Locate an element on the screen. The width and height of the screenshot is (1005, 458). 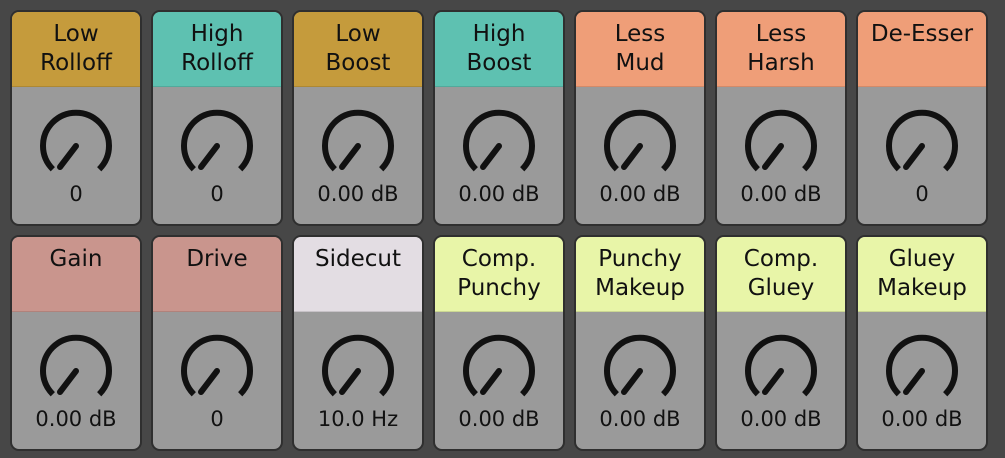
macro-label-less-mud: Less Mud is located at coordinates (640, 48).